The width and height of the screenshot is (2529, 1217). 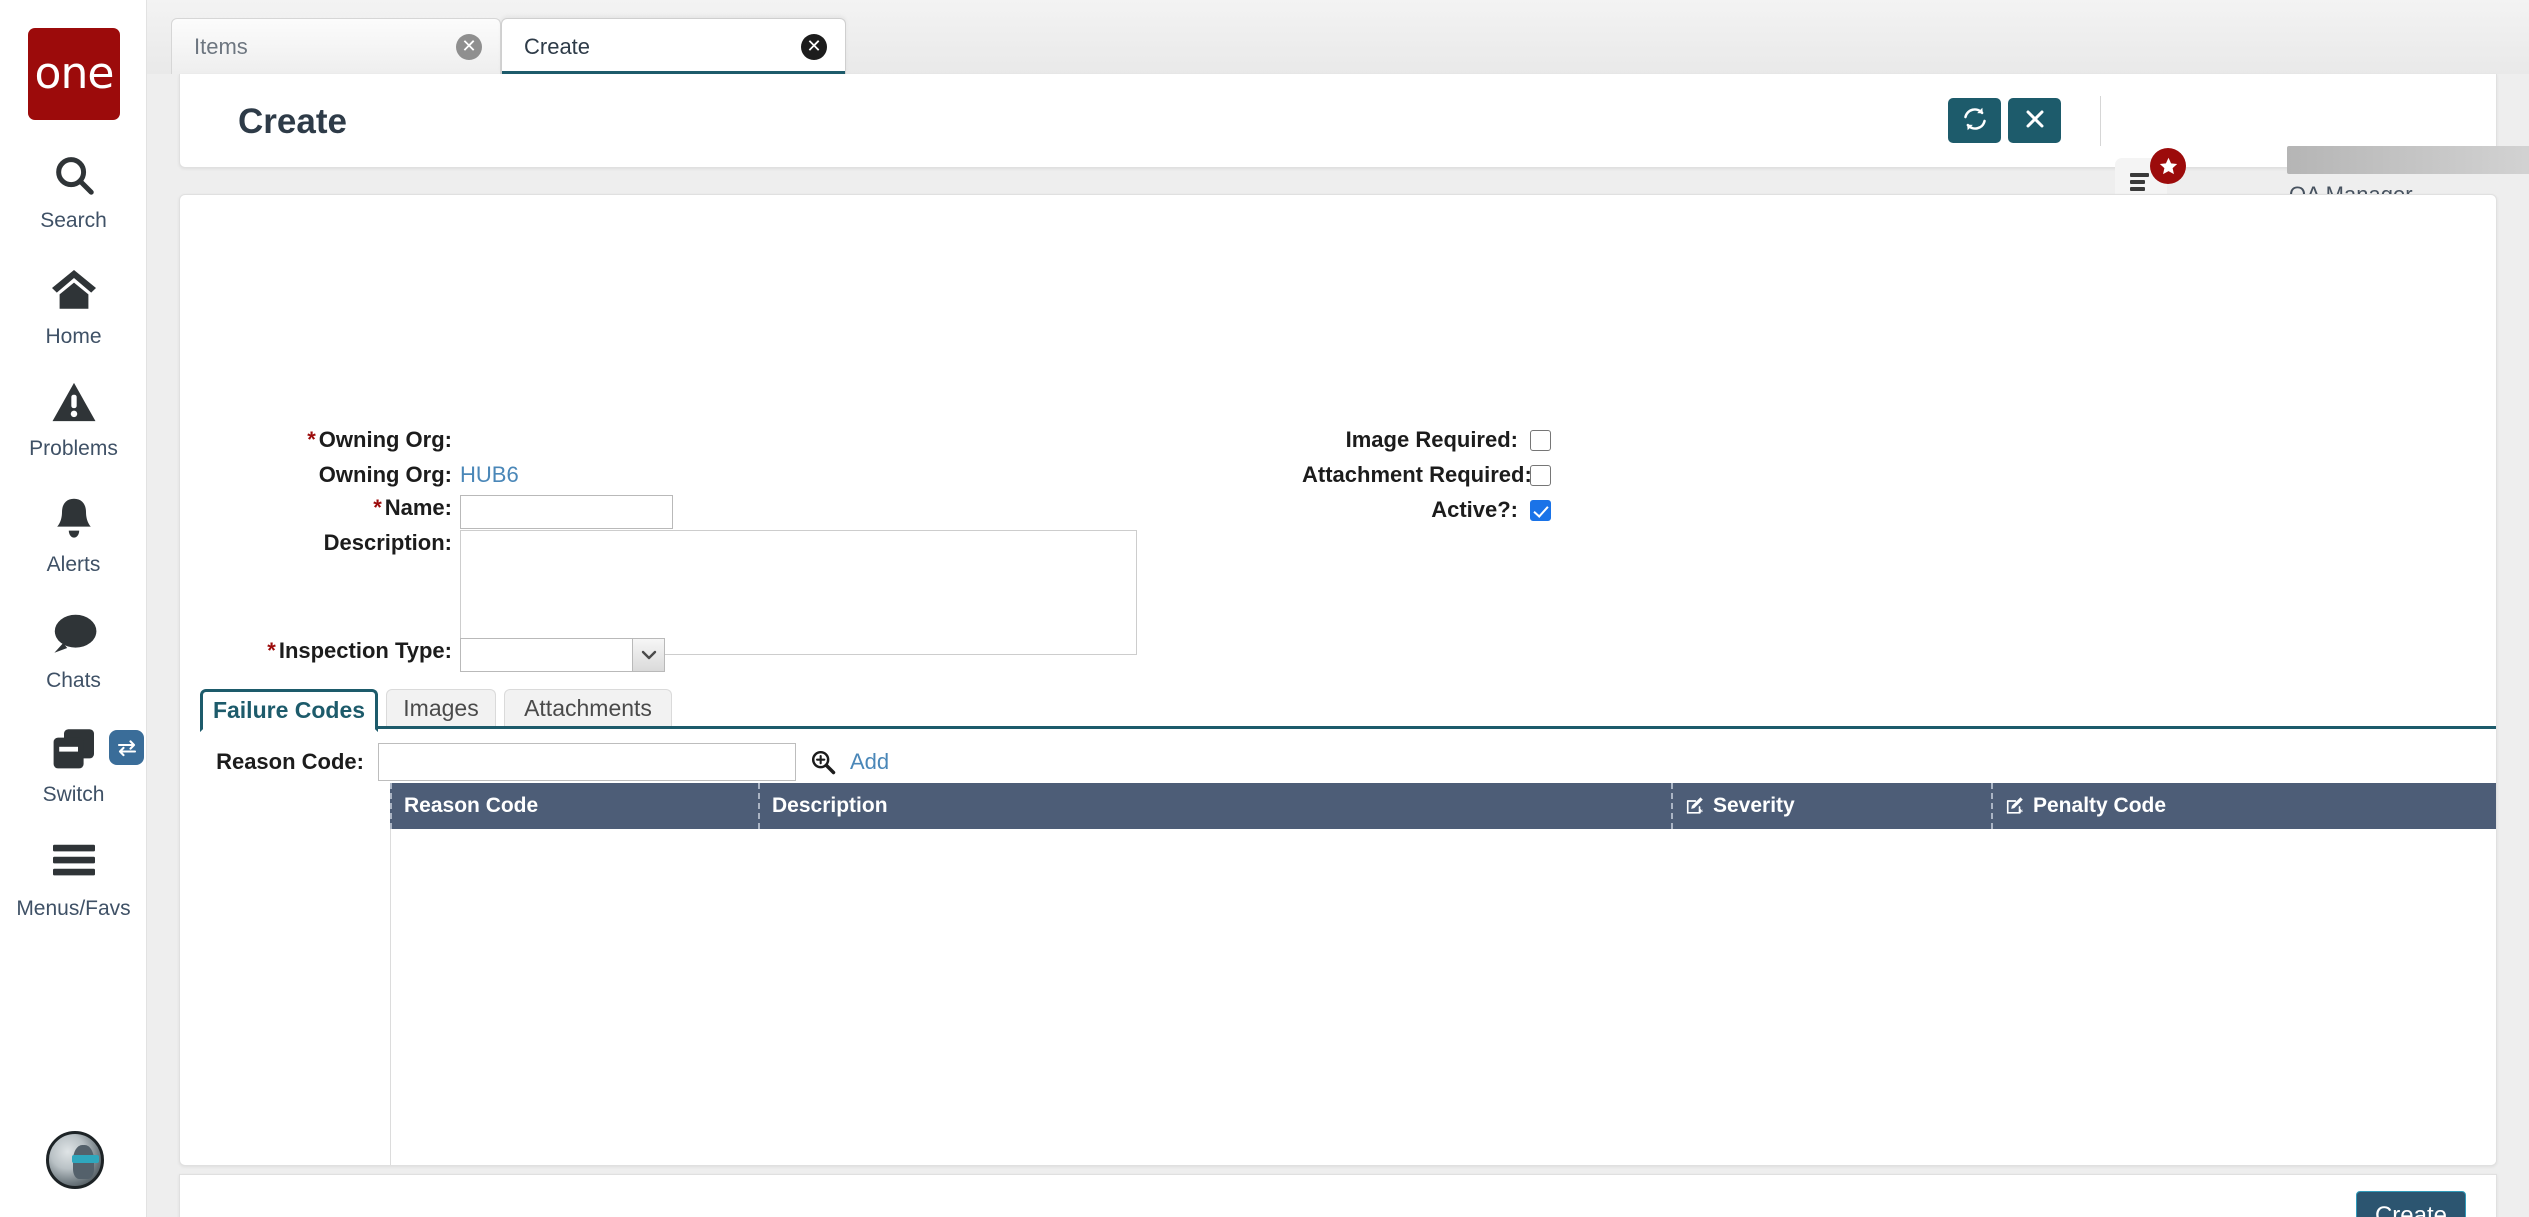 What do you see at coordinates (359, 650) in the screenshot?
I see `field-label: * Inspection Type:` at bounding box center [359, 650].